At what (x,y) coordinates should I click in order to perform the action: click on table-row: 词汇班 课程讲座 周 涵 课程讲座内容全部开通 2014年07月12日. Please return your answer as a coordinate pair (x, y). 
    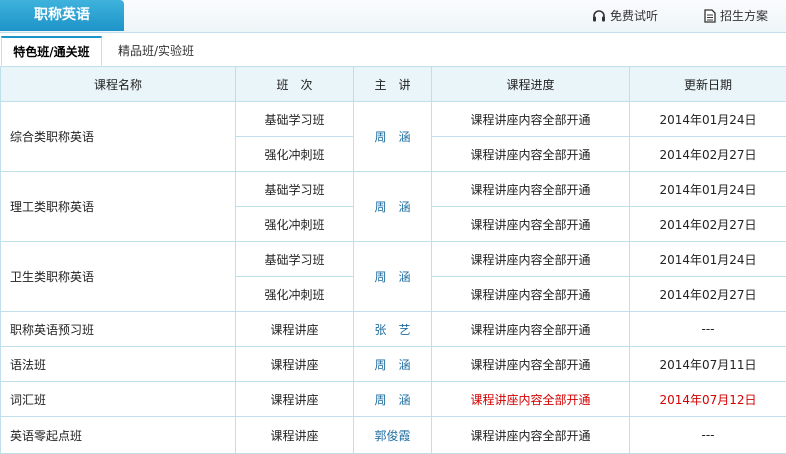
    Looking at the image, I should click on (393, 399).